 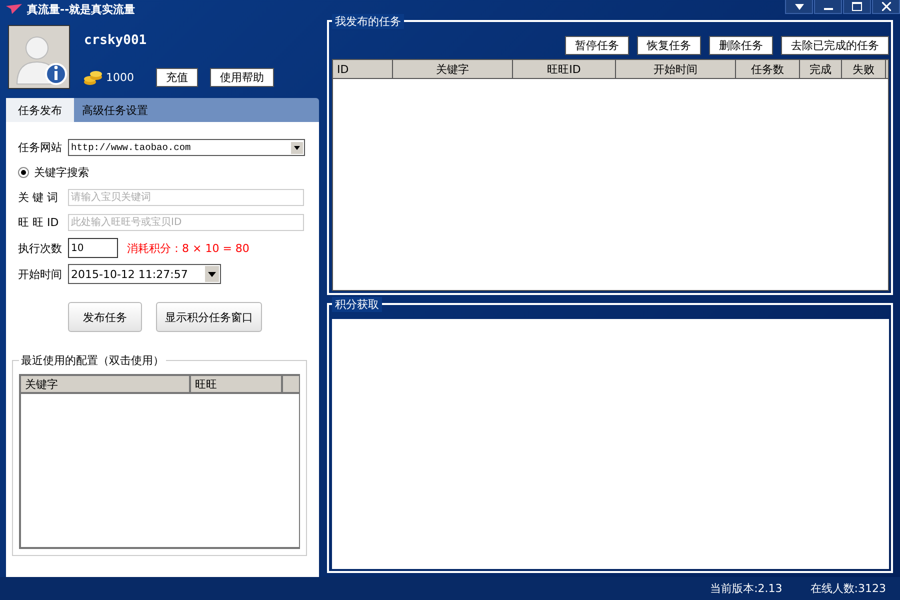 What do you see at coordinates (209, 317) in the screenshot?
I see `action-button: 显示积分任务窗口` at bounding box center [209, 317].